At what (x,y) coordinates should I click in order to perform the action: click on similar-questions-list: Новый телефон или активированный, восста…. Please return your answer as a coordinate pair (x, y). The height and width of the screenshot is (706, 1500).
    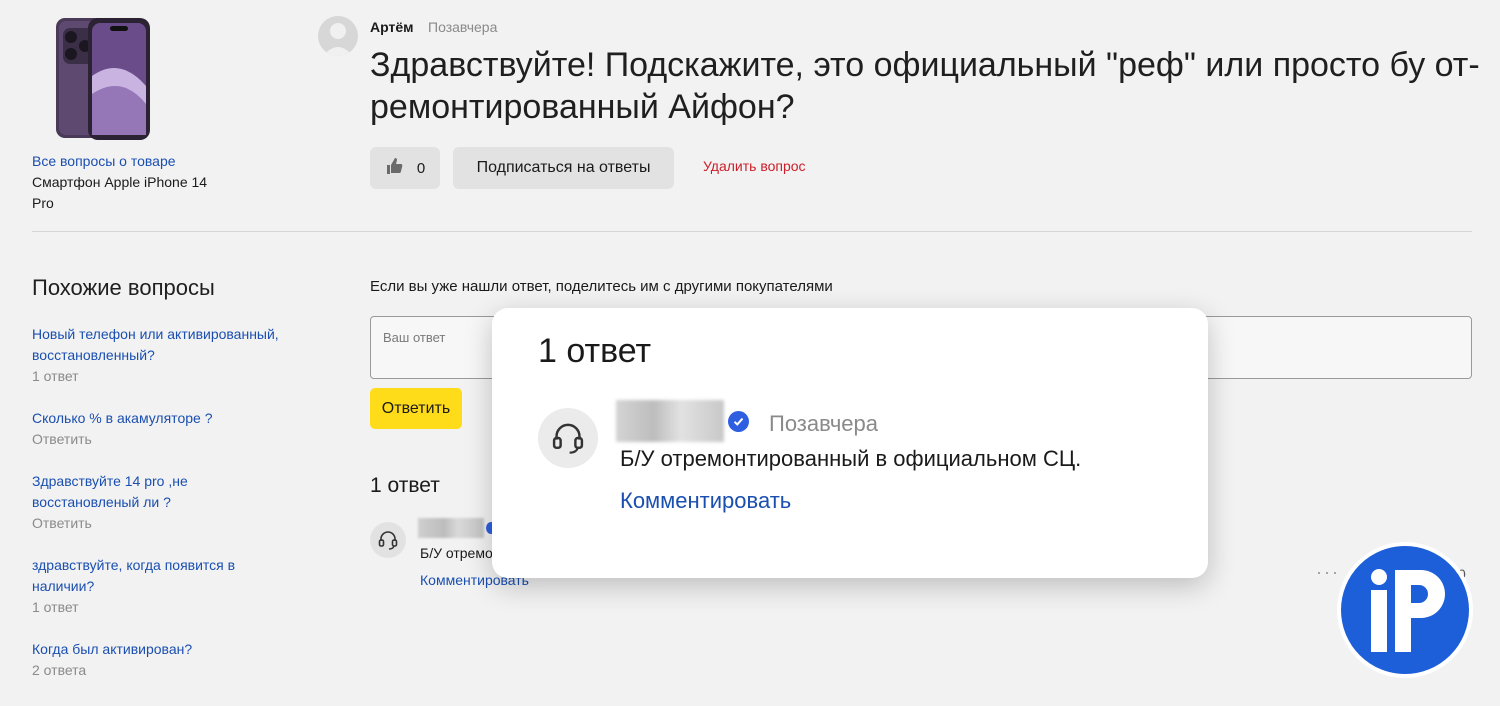
    Looking at the image, I should click on (172, 513).